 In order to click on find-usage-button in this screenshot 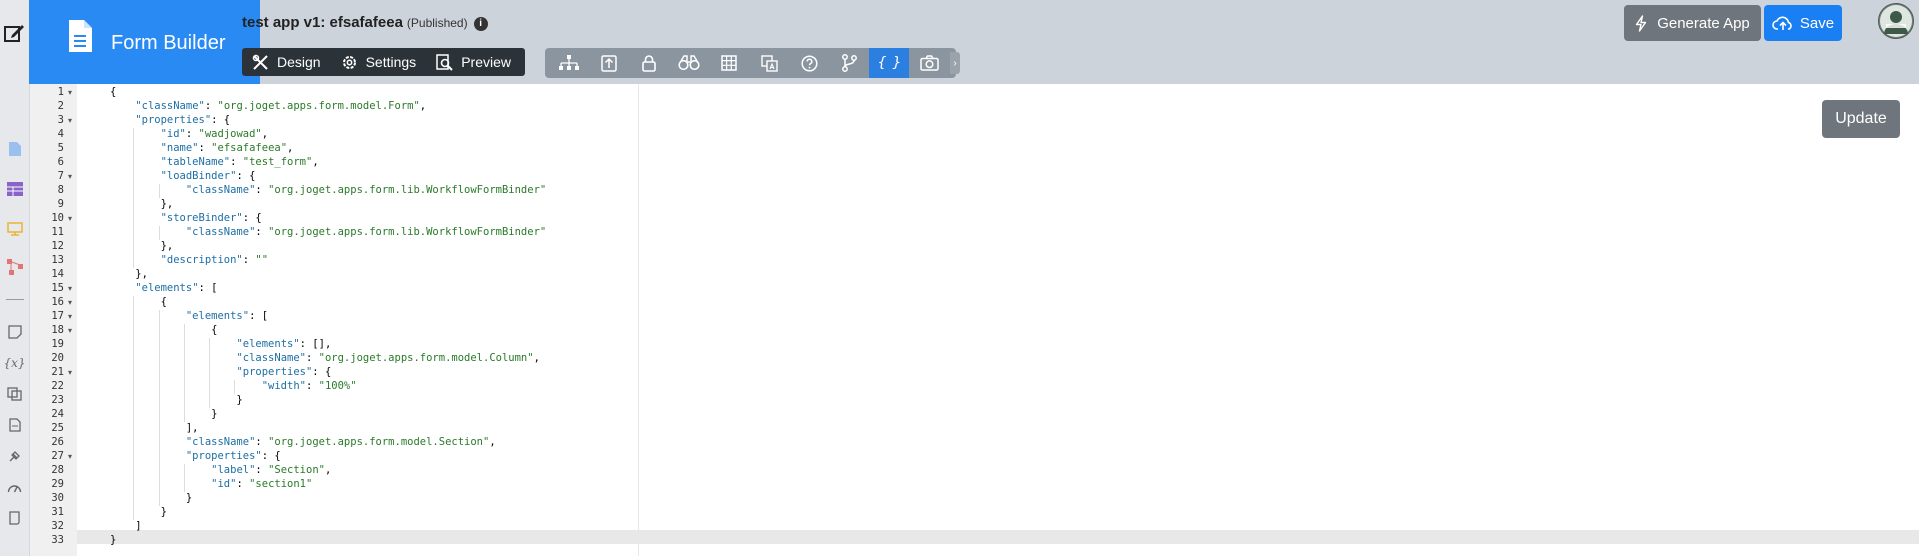, I will do `click(689, 63)`.